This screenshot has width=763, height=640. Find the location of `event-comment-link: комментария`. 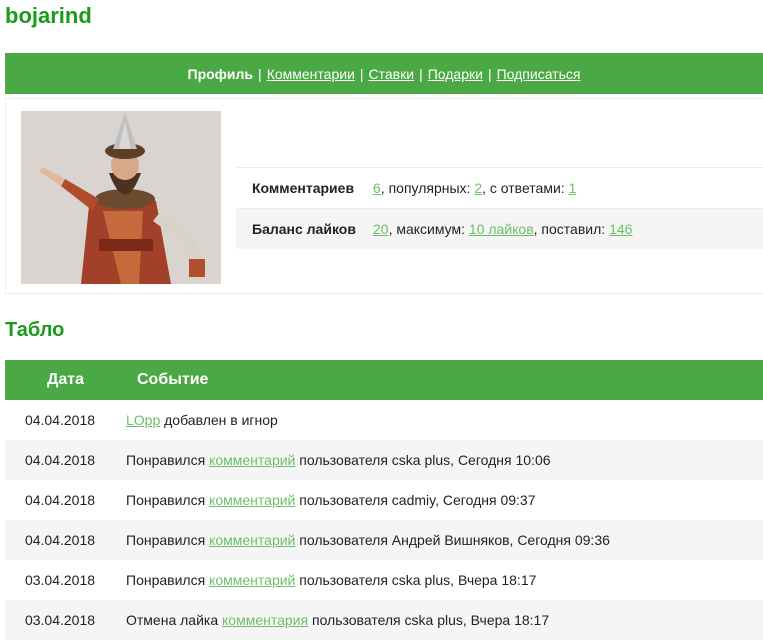

event-comment-link: комментария is located at coordinates (265, 620).